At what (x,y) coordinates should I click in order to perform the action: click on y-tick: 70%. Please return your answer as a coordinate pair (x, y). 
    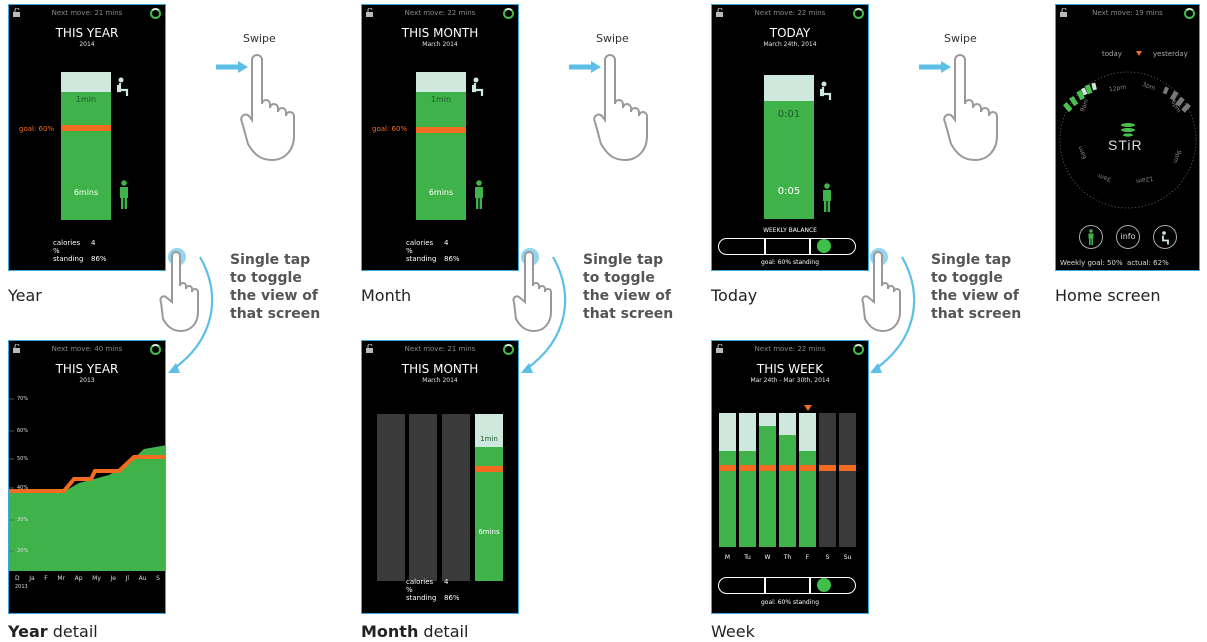
    Looking at the image, I should click on (23, 399).